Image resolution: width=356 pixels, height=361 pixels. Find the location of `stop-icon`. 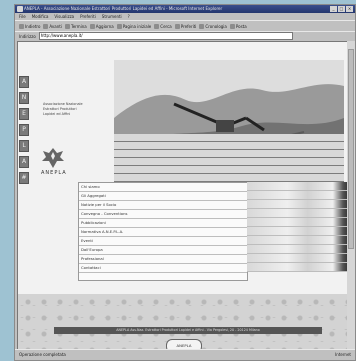

stop-icon is located at coordinates (67, 26).